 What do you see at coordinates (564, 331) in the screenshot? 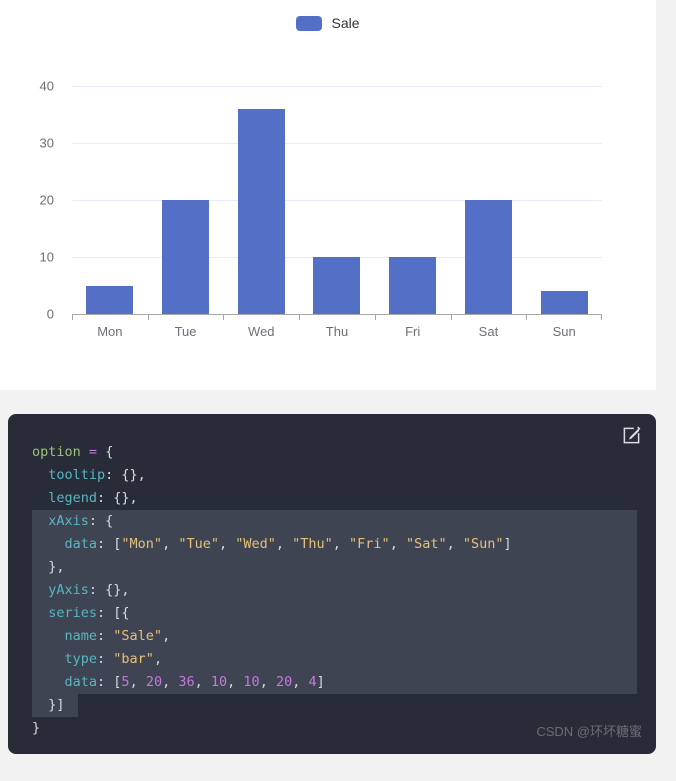
I see `x-tick-label: Sun` at bounding box center [564, 331].